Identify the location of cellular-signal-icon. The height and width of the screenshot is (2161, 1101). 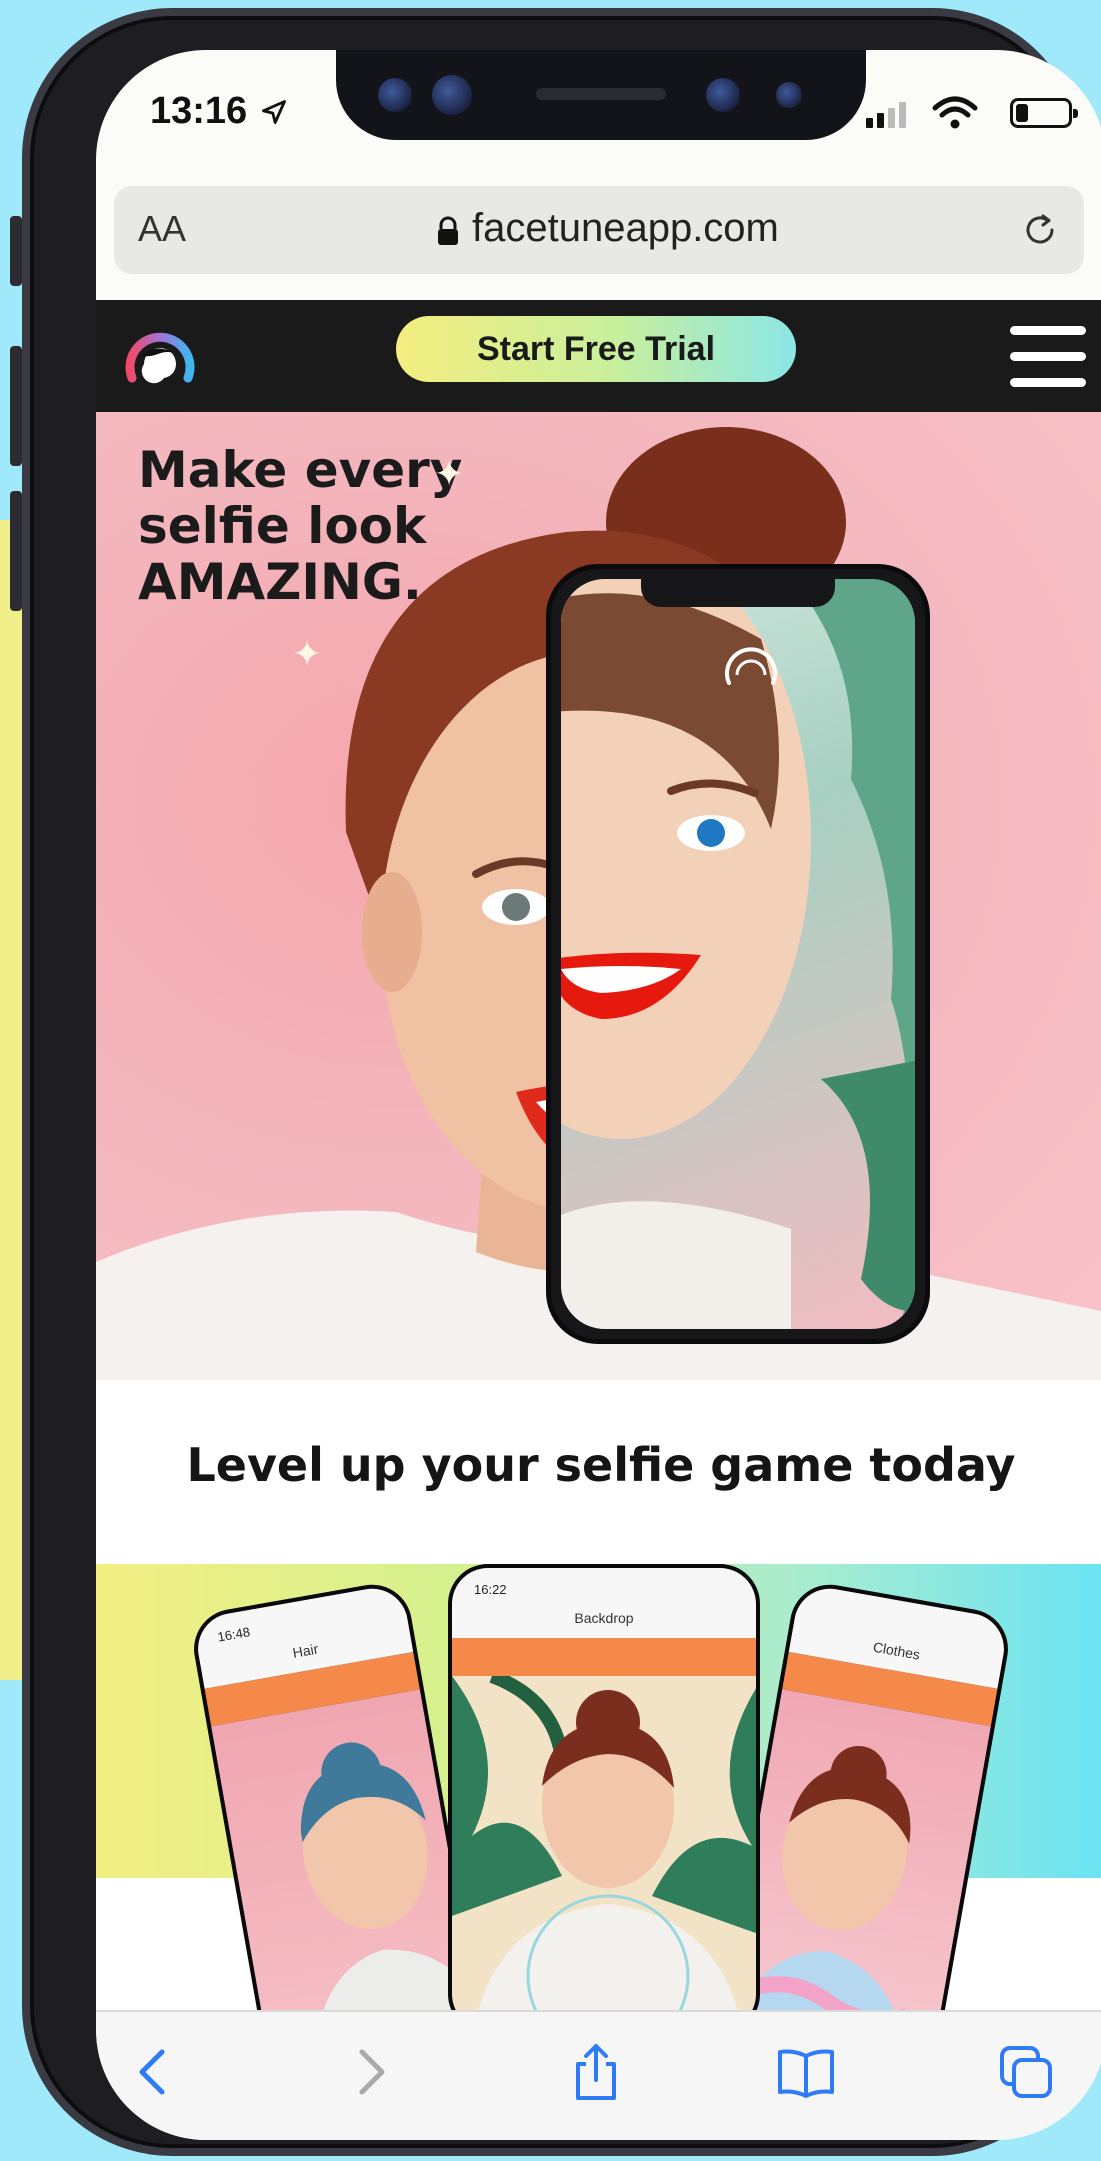
(886, 115).